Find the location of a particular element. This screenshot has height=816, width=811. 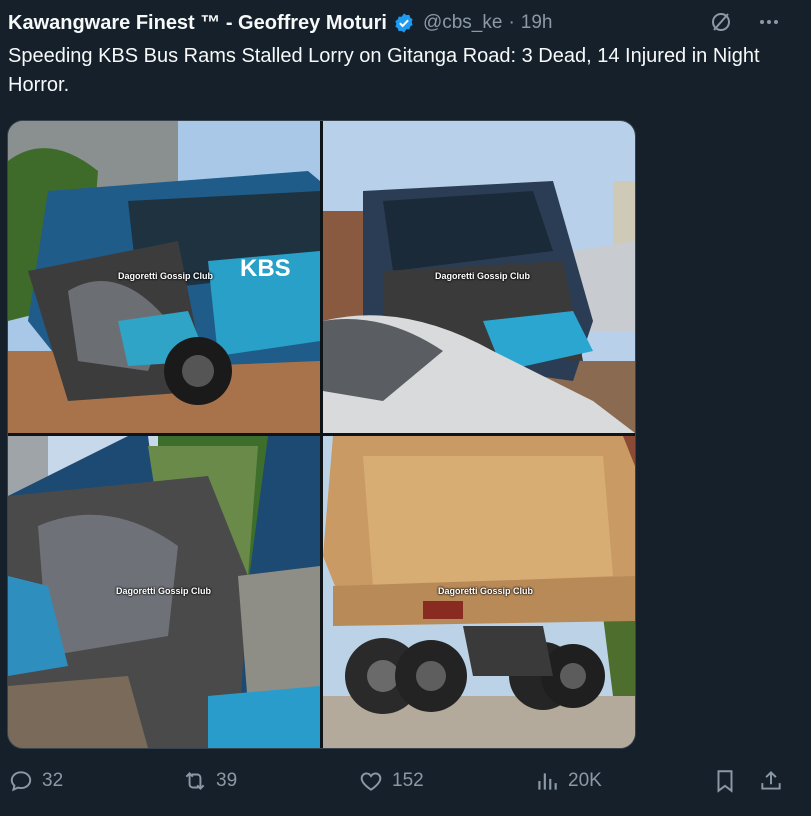

photo-4: Dagoretti Gossip Club is located at coordinates (479, 592).